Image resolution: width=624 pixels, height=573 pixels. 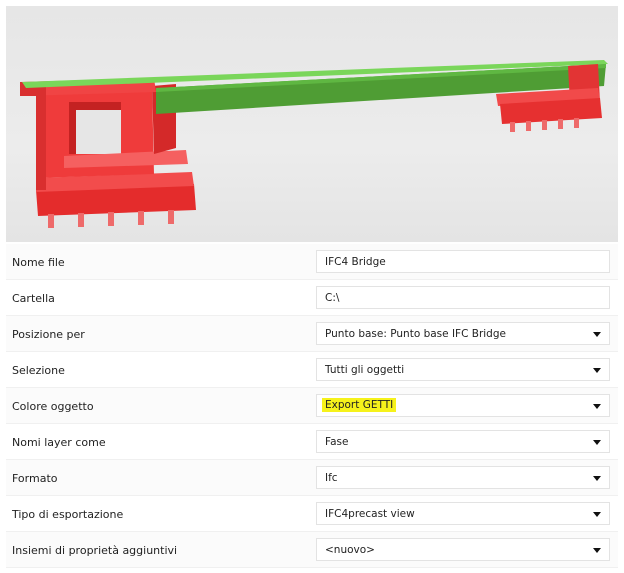 I want to click on property-label: Nome file, so click(x=38, y=262).